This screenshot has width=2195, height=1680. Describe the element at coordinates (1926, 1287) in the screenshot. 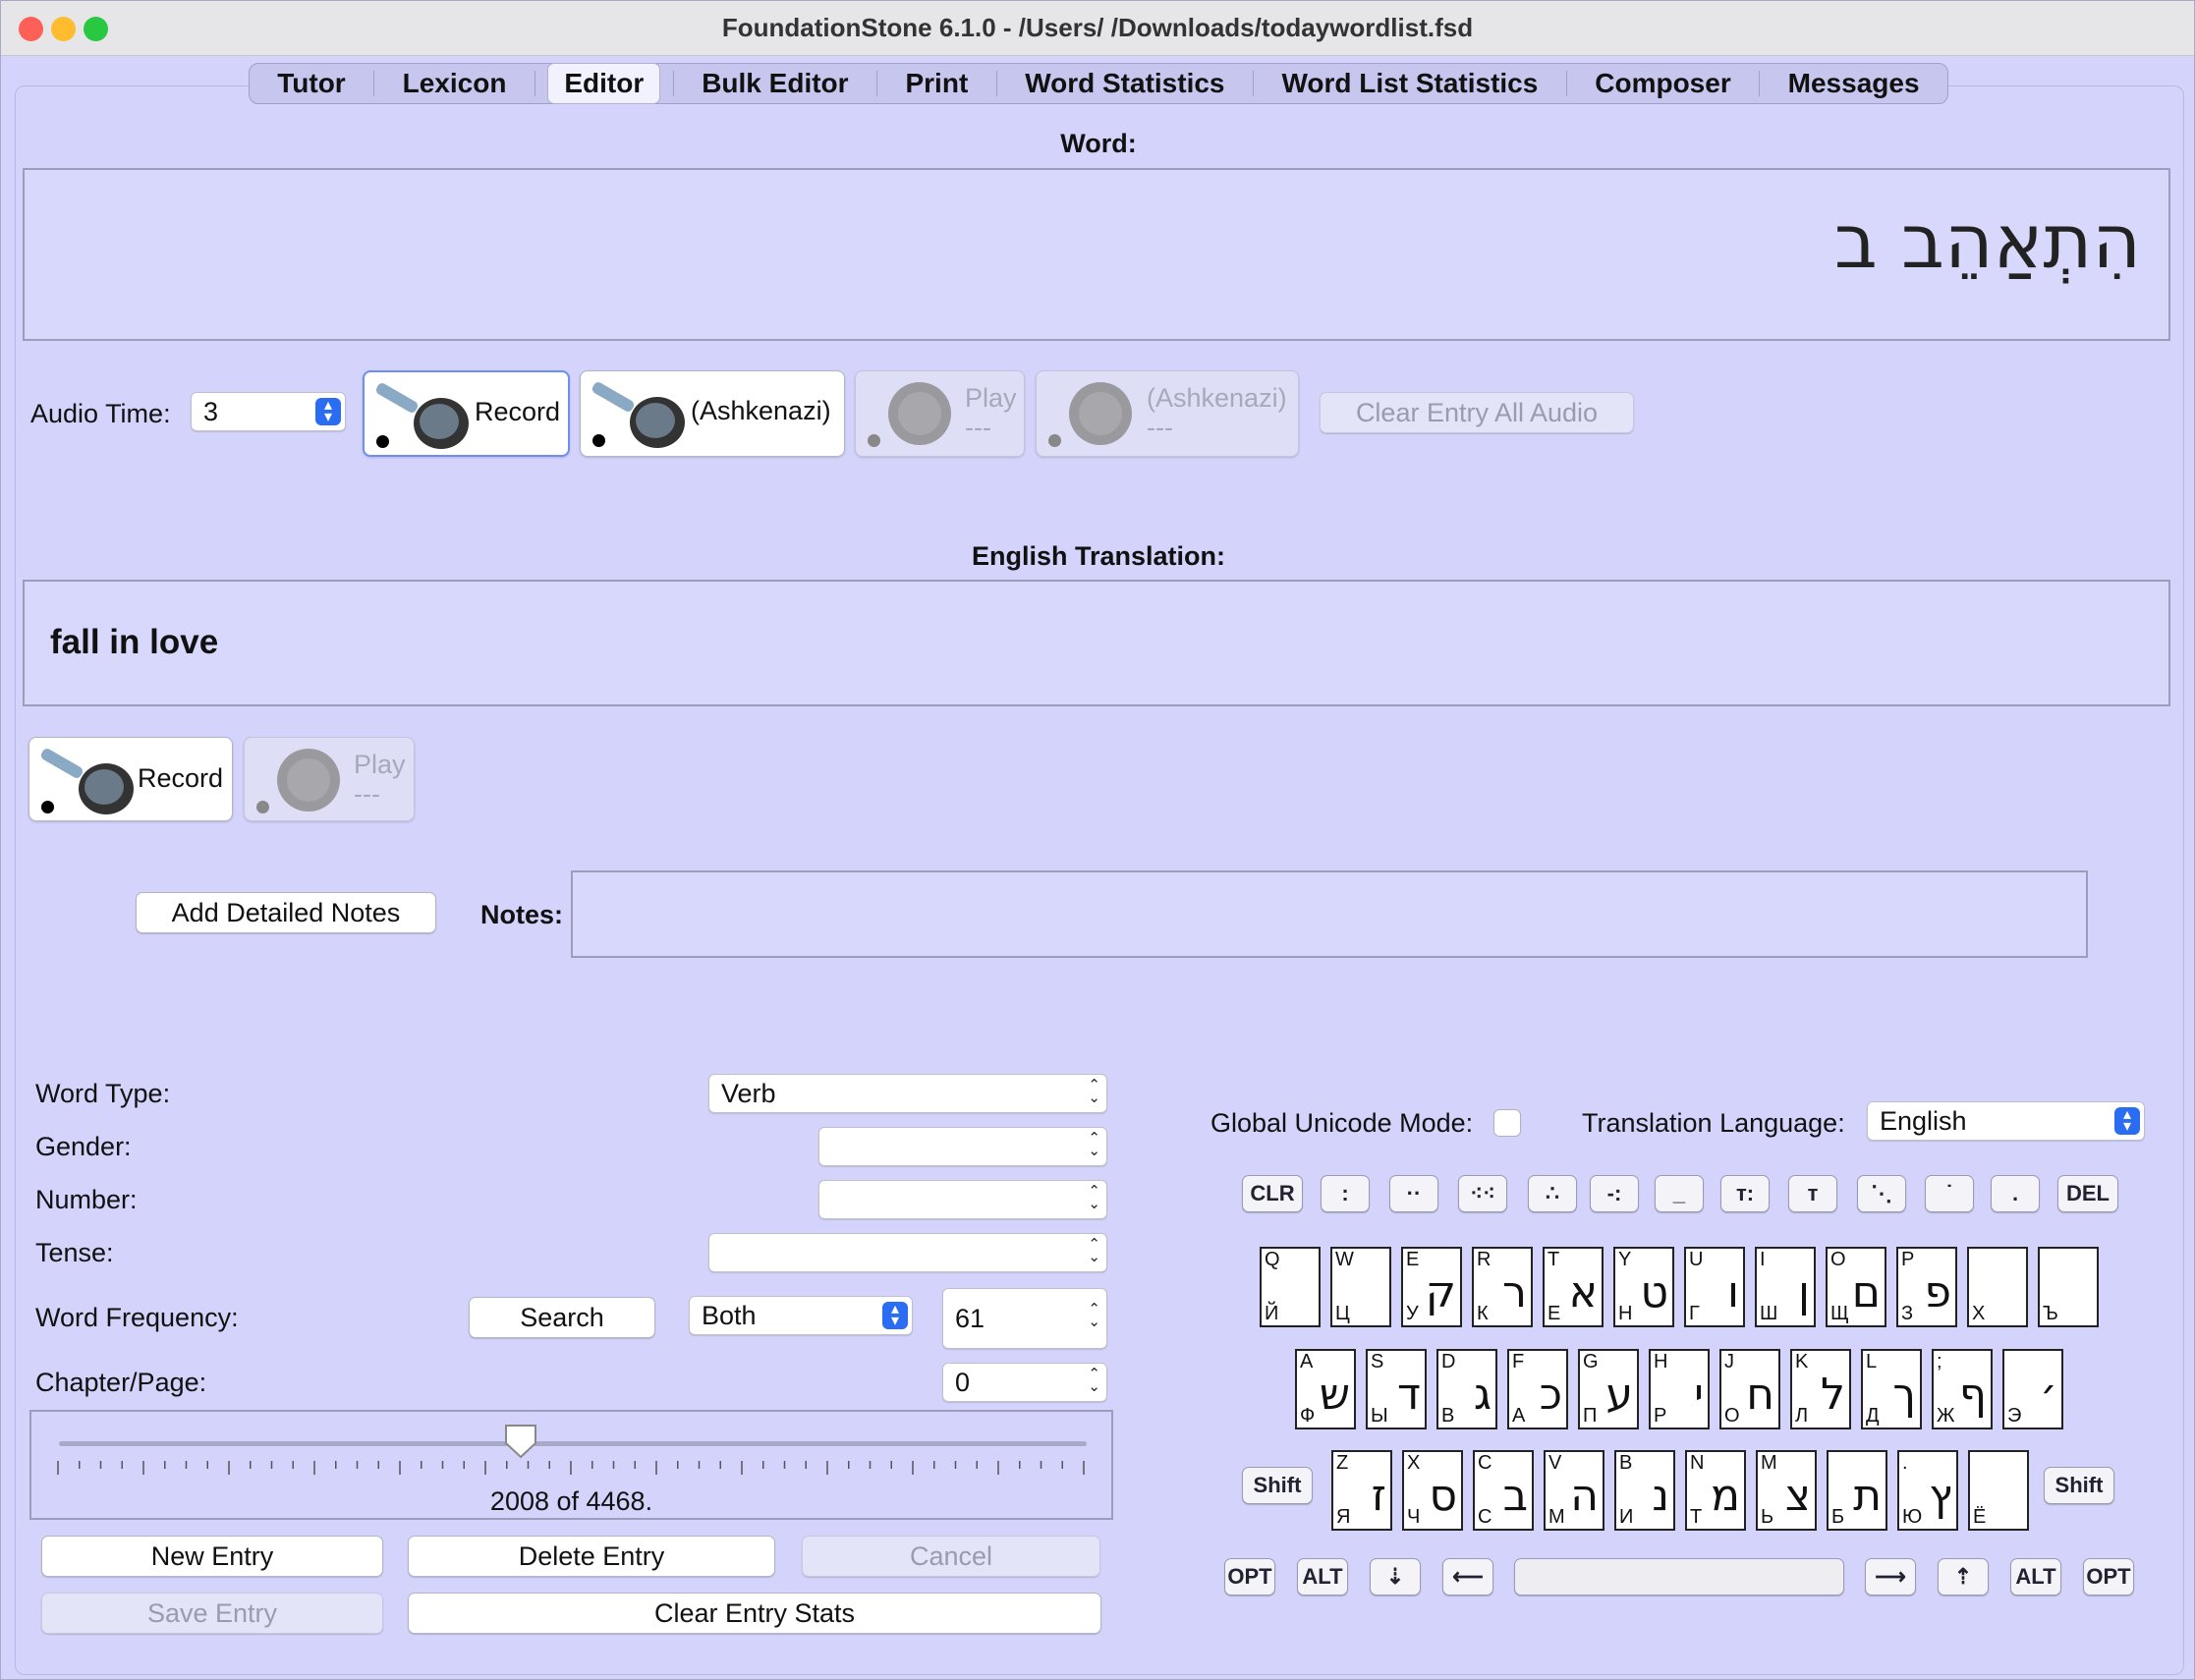

I see `letter-key: P Зפ` at that location.